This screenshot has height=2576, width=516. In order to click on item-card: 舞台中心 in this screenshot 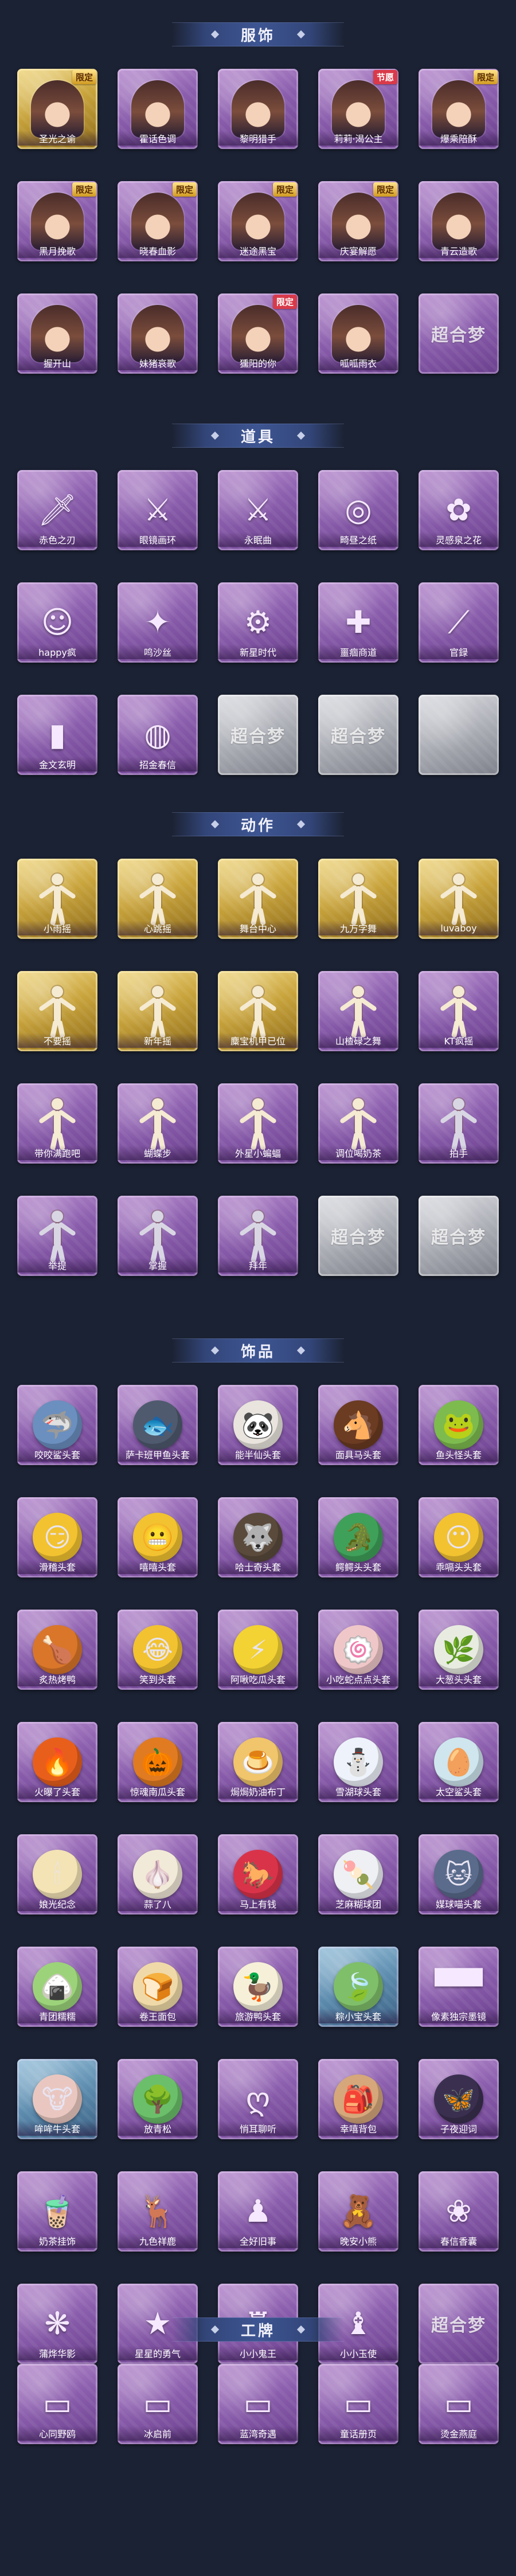, I will do `click(258, 899)`.